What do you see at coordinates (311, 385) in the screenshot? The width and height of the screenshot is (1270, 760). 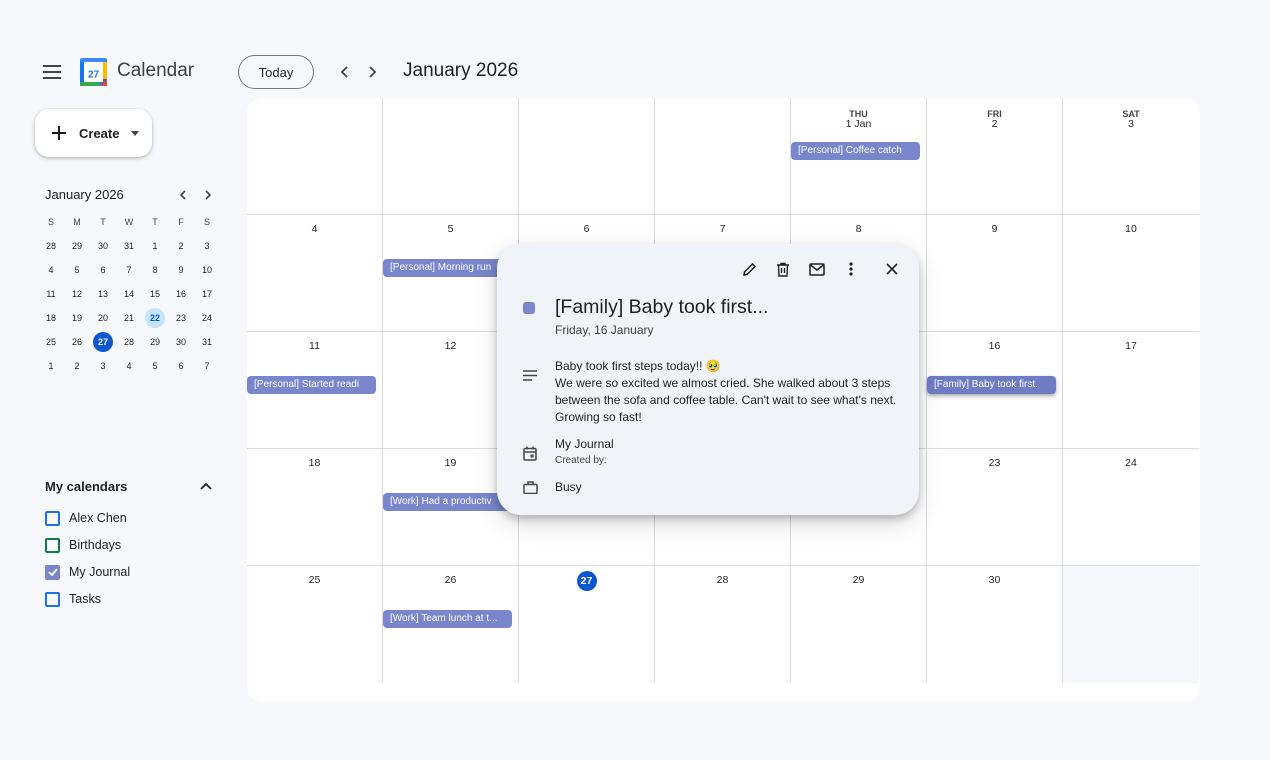 I see `event-chip-started-reading: [Personal] Started readi` at bounding box center [311, 385].